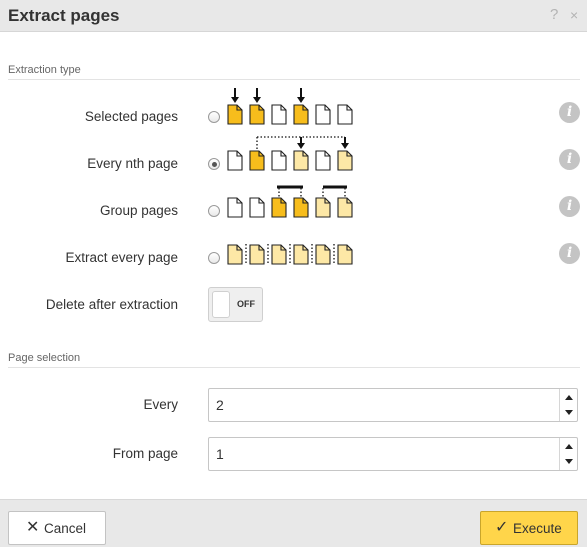  What do you see at coordinates (569, 206) in the screenshot?
I see `group-pages-info-icon: i` at bounding box center [569, 206].